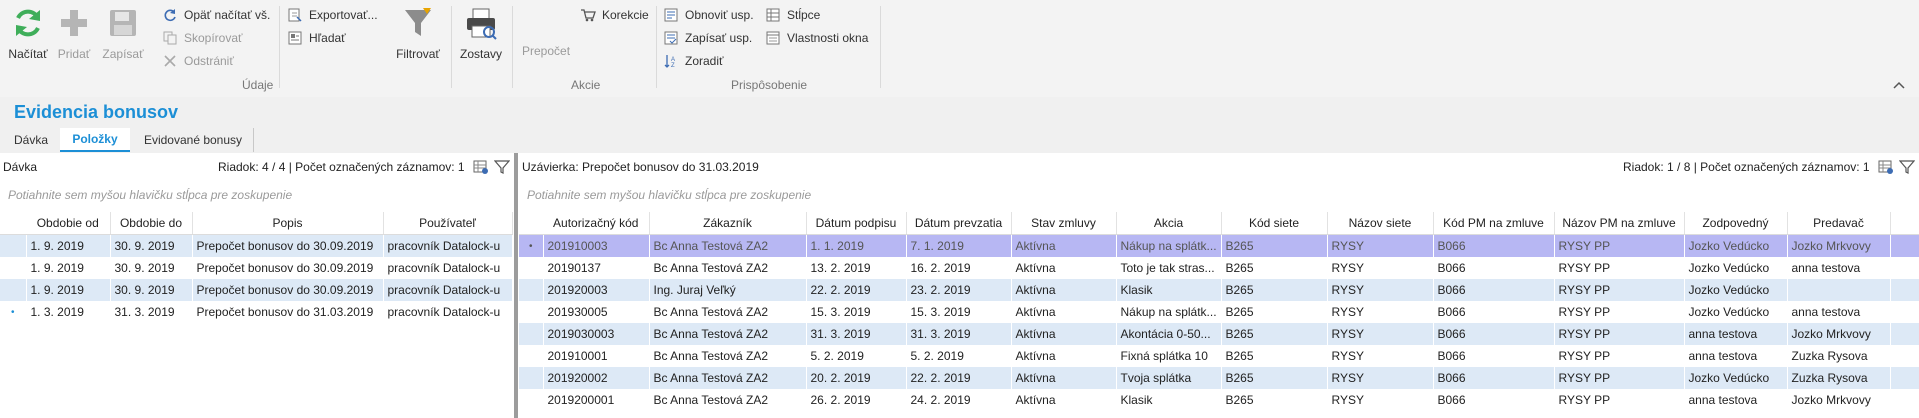 The height and width of the screenshot is (418, 1919). What do you see at coordinates (856, 378) in the screenshot?
I see `table-cell: 20. 2. 2019` at bounding box center [856, 378].